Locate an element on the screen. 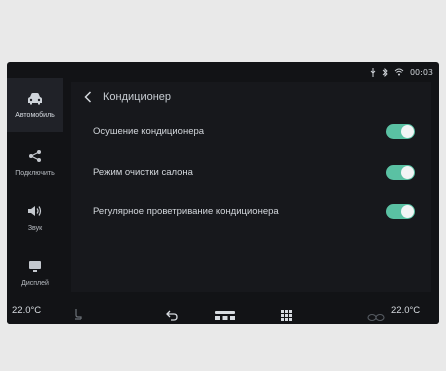 The width and height of the screenshot is (446, 371). sidebar: Автомобиль Подключить Звук Дисплей is located at coordinates (35, 189).